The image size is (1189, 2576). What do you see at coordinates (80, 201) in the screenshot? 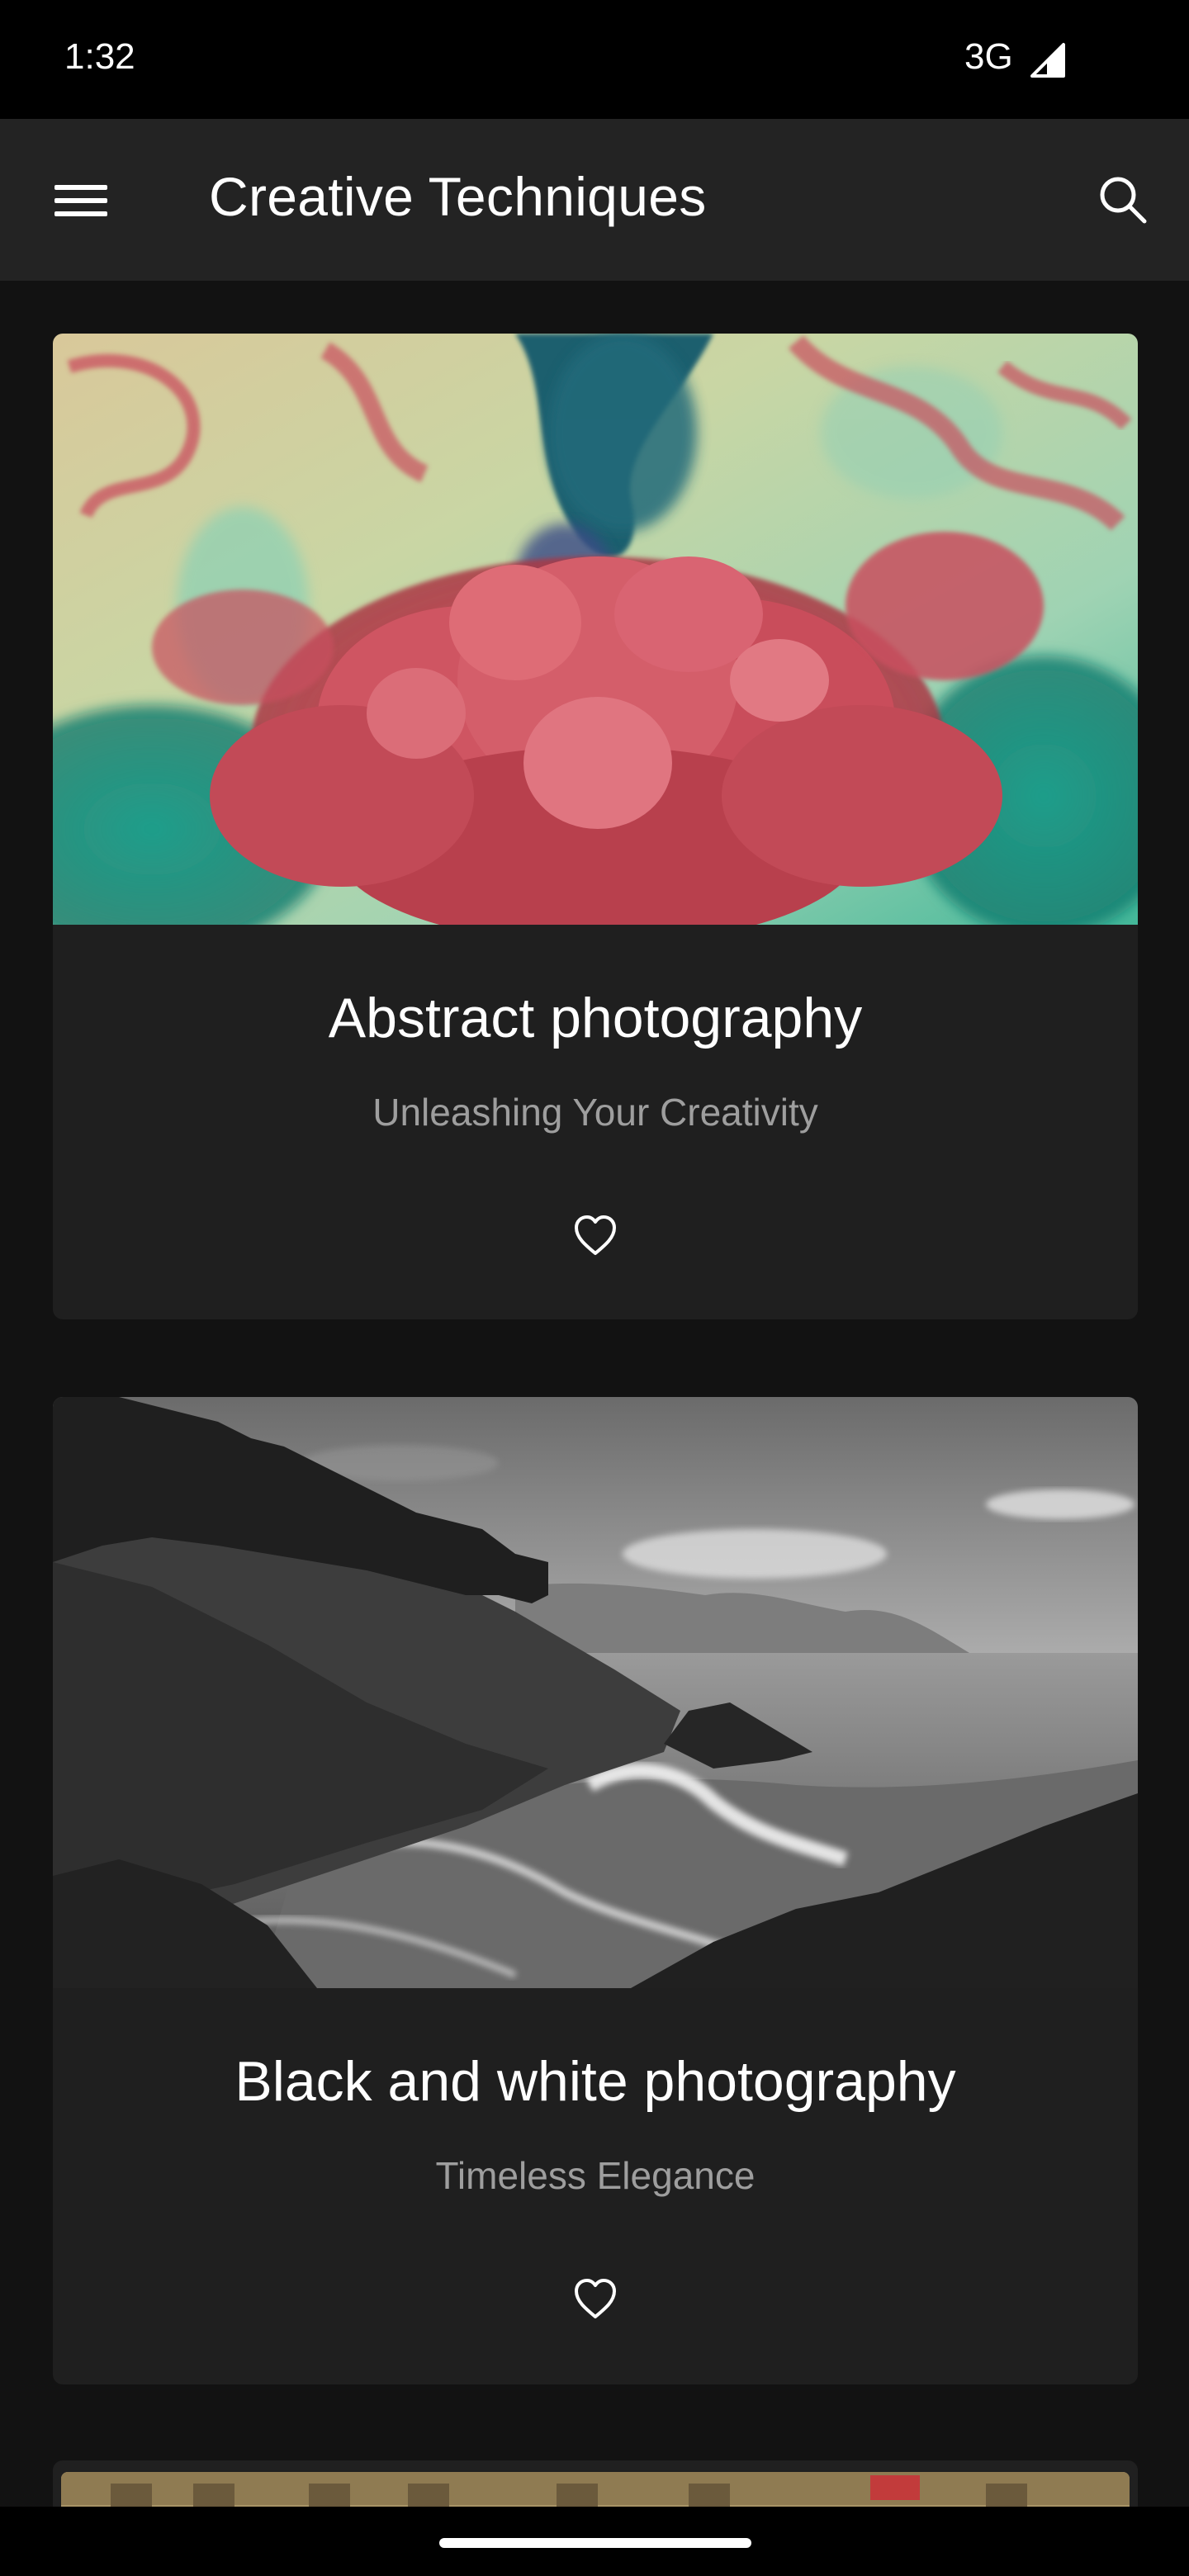
I see `hamburger-menu-icon` at bounding box center [80, 201].